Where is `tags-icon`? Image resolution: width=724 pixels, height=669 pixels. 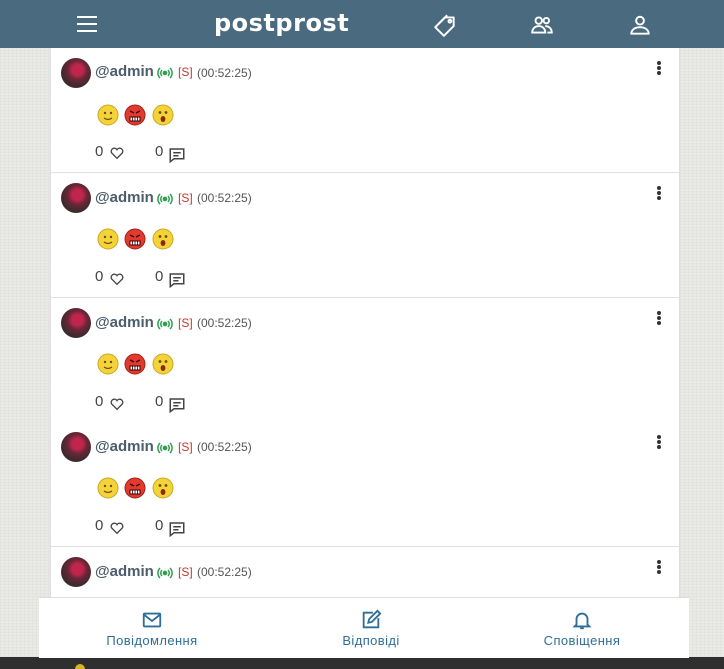
tags-icon is located at coordinates (445, 25).